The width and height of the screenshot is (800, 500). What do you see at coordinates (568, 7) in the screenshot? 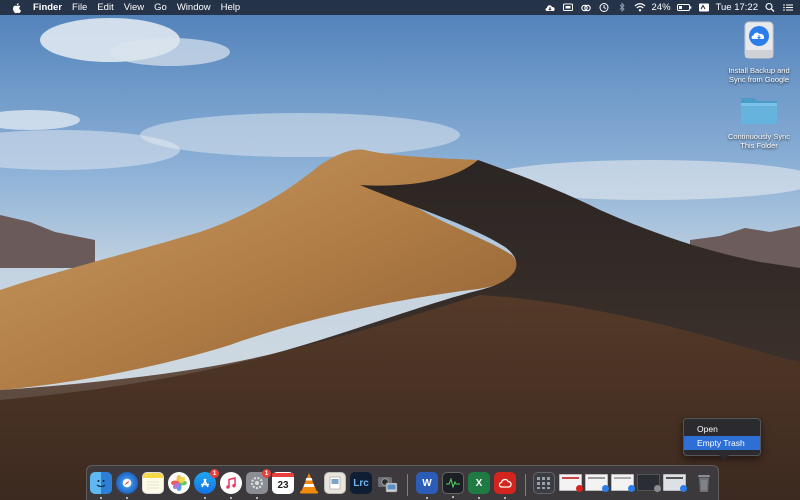
I see `screen-mirroring-icon` at bounding box center [568, 7].